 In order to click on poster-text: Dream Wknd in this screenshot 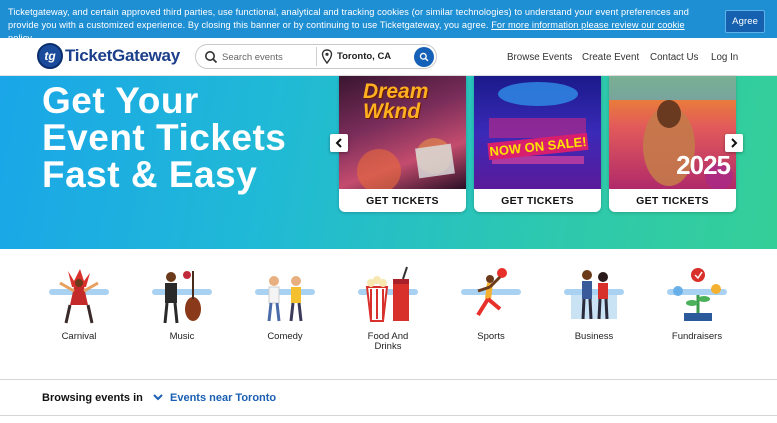, I will do `click(396, 101)`.